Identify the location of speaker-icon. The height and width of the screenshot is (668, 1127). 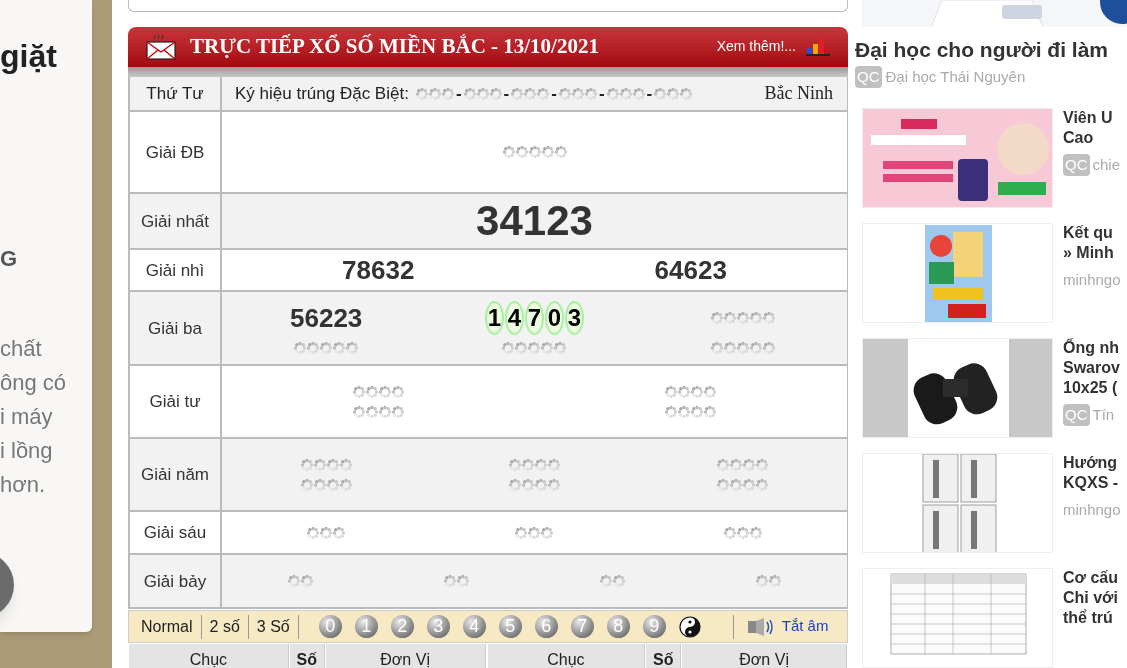
(760, 626).